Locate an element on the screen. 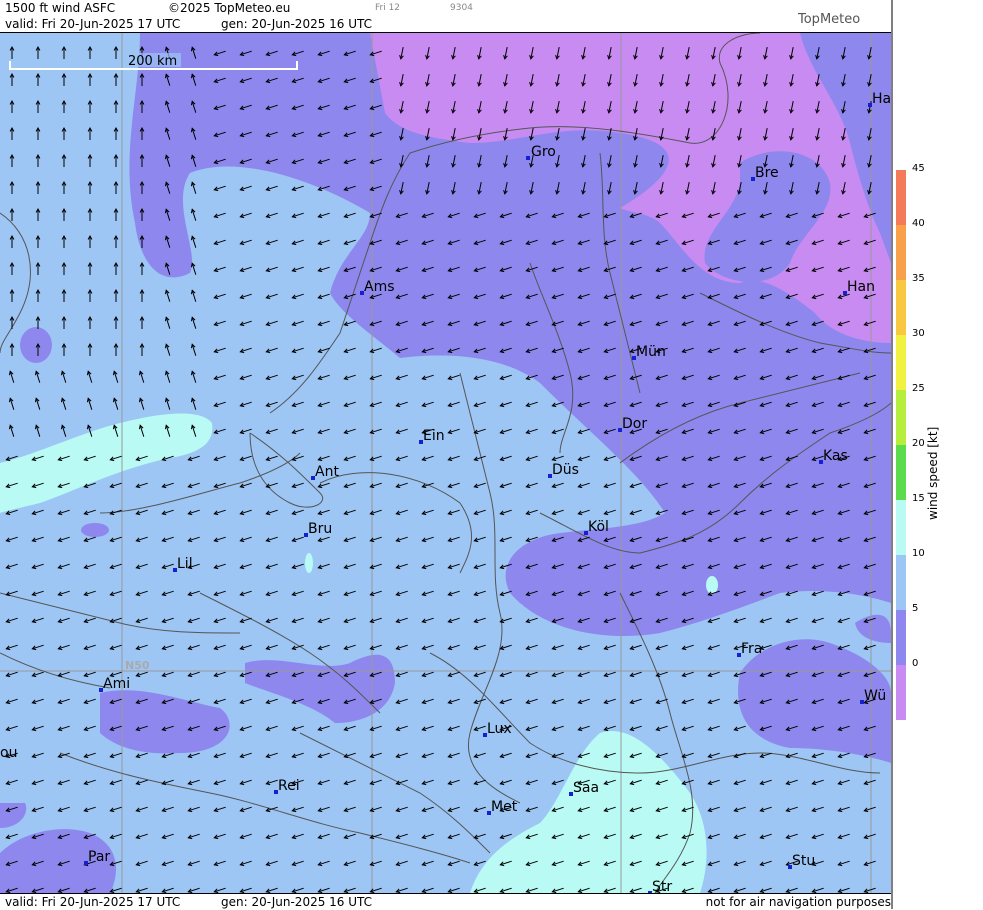  city-dor: Dor is located at coordinates (632, 424).